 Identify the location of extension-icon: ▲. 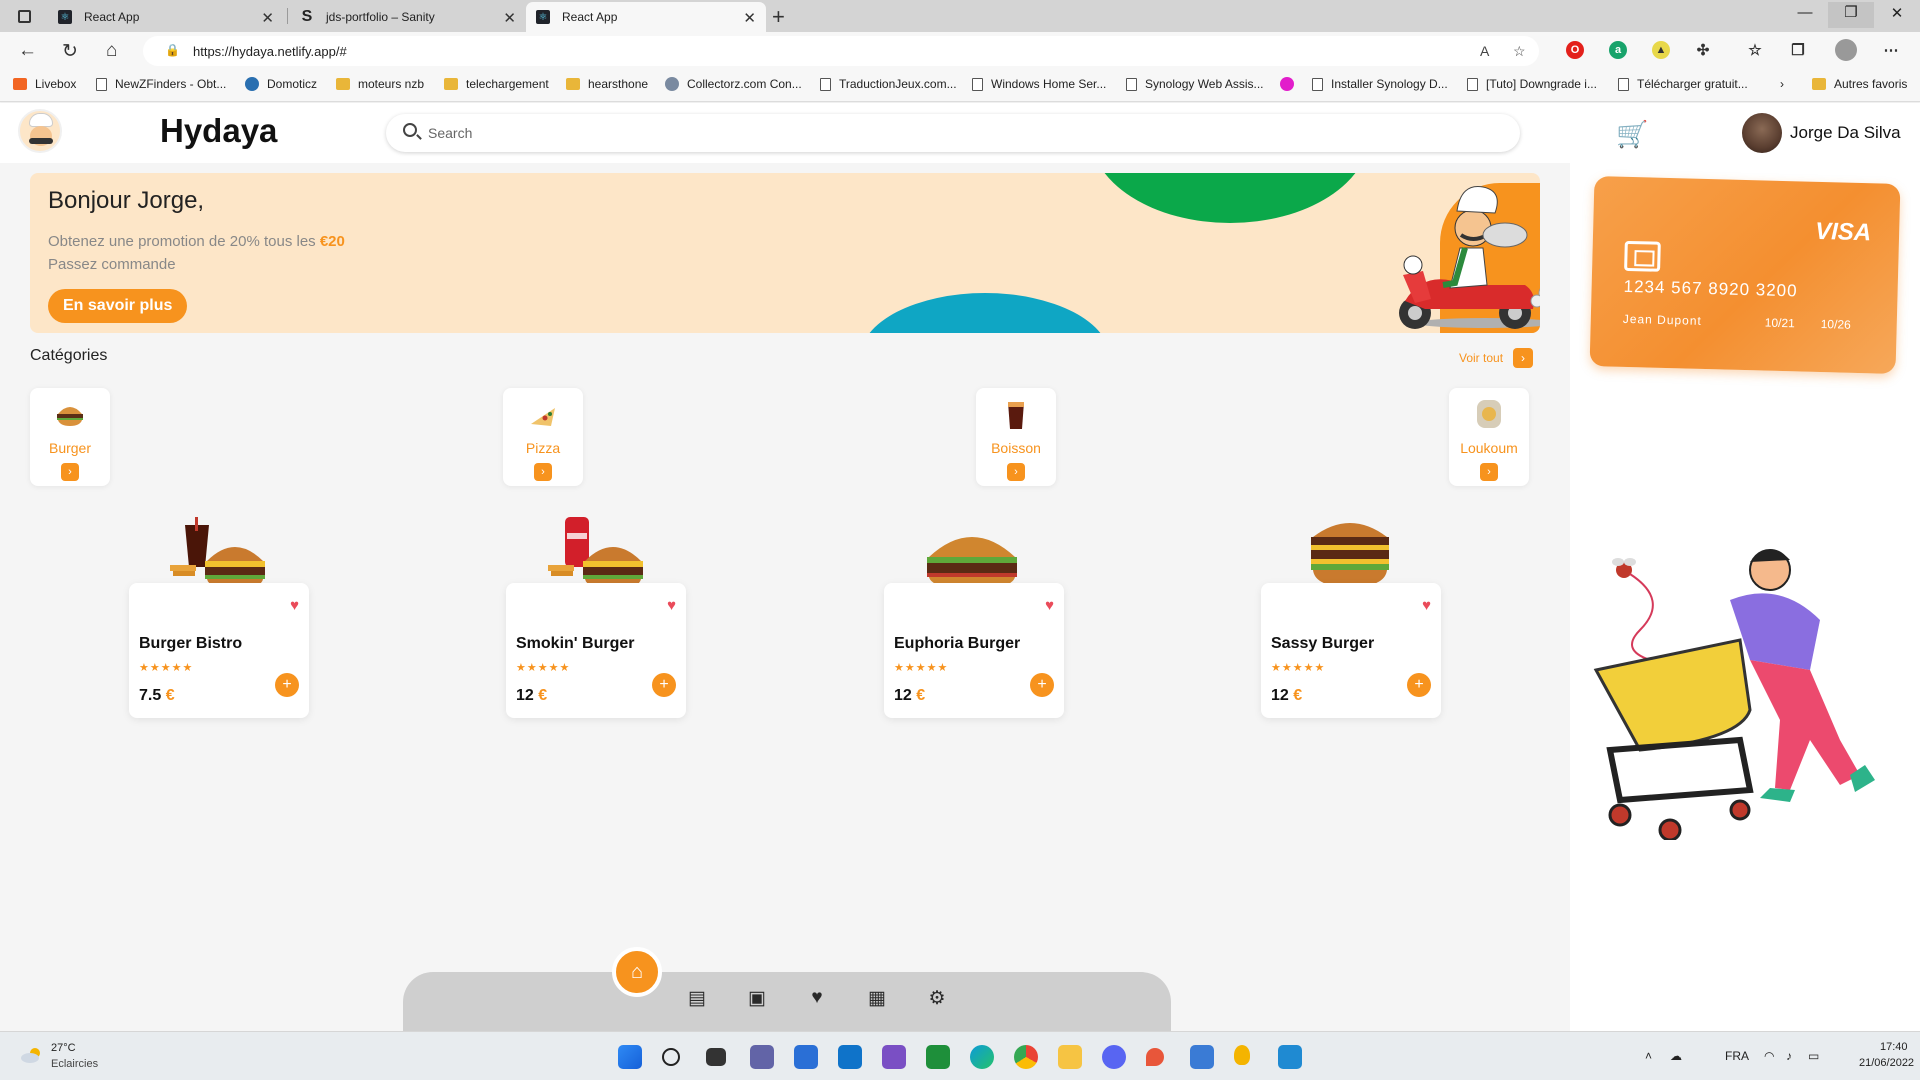
(1661, 50).